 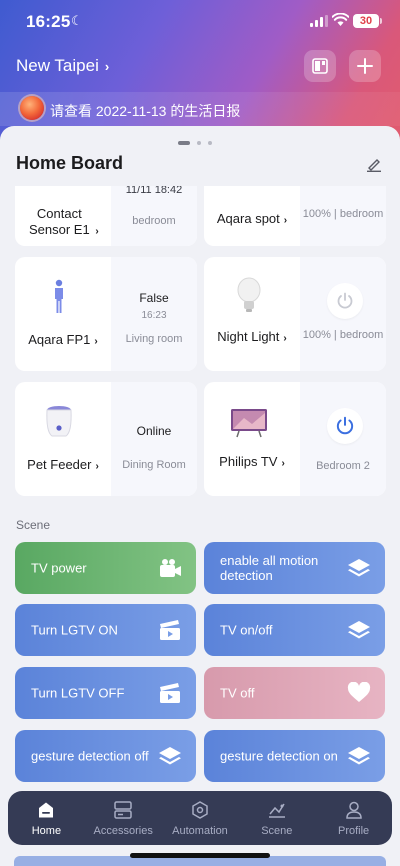 What do you see at coordinates (59, 296) in the screenshot?
I see `person-icon` at bounding box center [59, 296].